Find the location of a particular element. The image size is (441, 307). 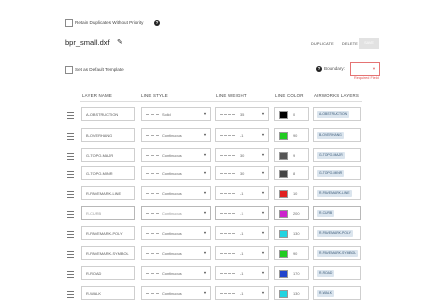

airworks-layer-tag: R-WALK is located at coordinates (326, 293).